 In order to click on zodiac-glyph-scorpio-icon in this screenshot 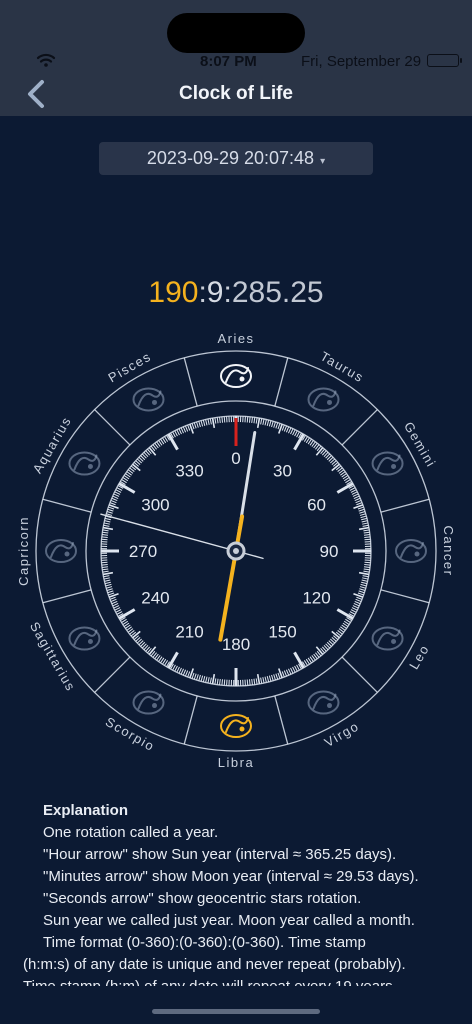, I will do `click(148, 702)`.